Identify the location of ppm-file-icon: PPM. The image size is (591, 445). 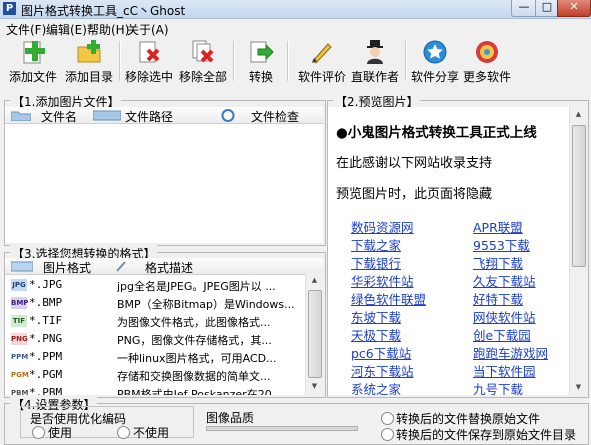
(20, 357).